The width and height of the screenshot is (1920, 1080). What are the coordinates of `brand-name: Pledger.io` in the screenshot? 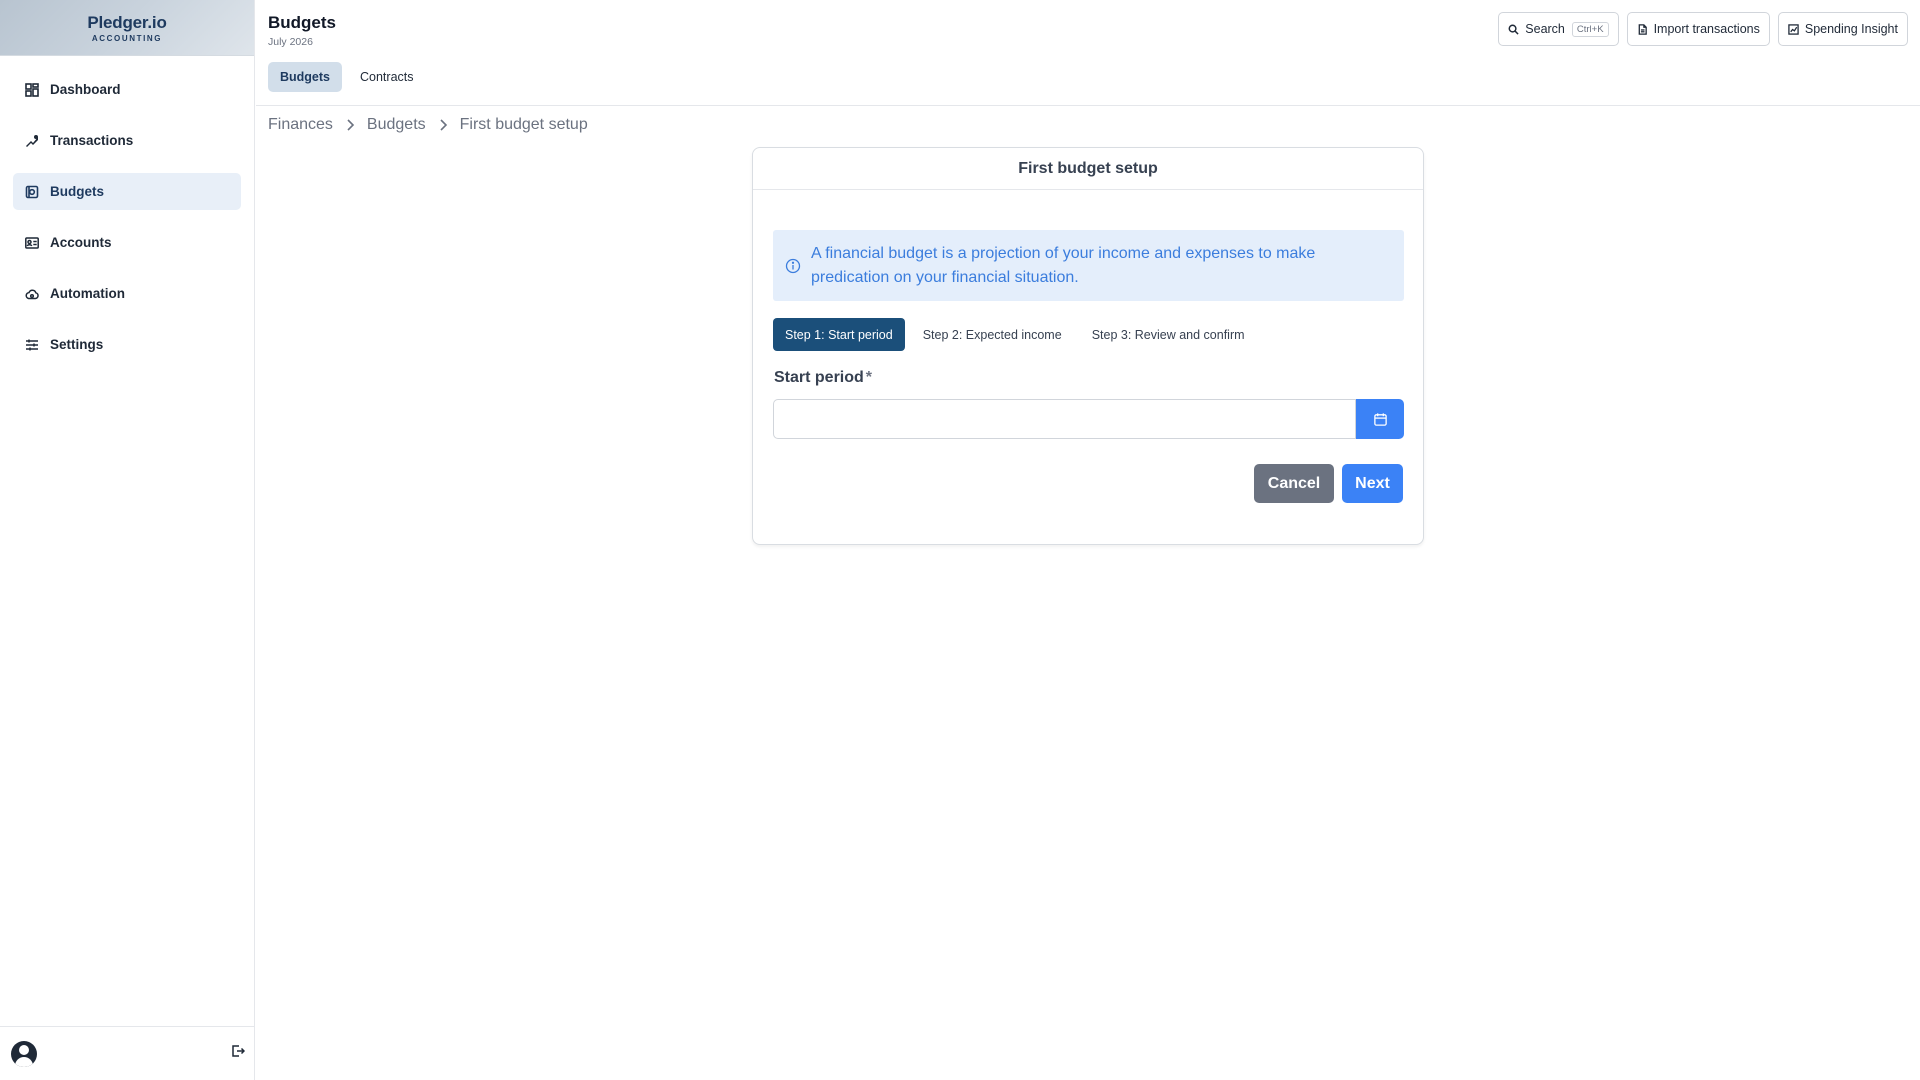 It's located at (127, 22).